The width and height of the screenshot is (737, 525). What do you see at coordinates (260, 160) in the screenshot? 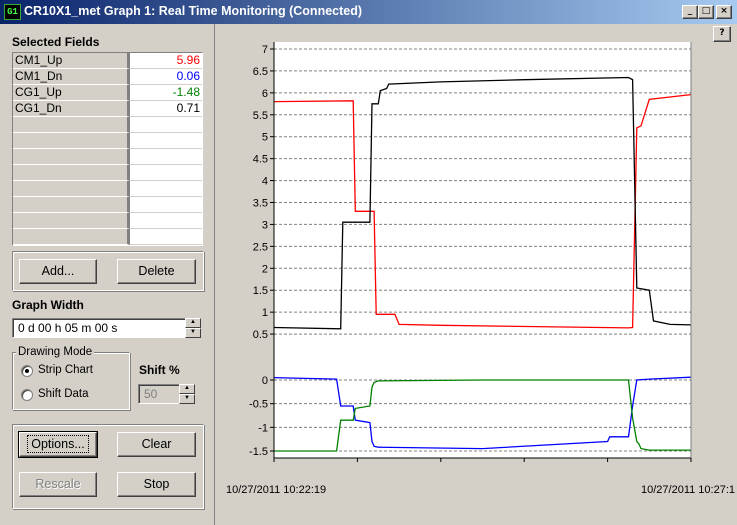
I see `y-tick-label: 4.5` at bounding box center [260, 160].